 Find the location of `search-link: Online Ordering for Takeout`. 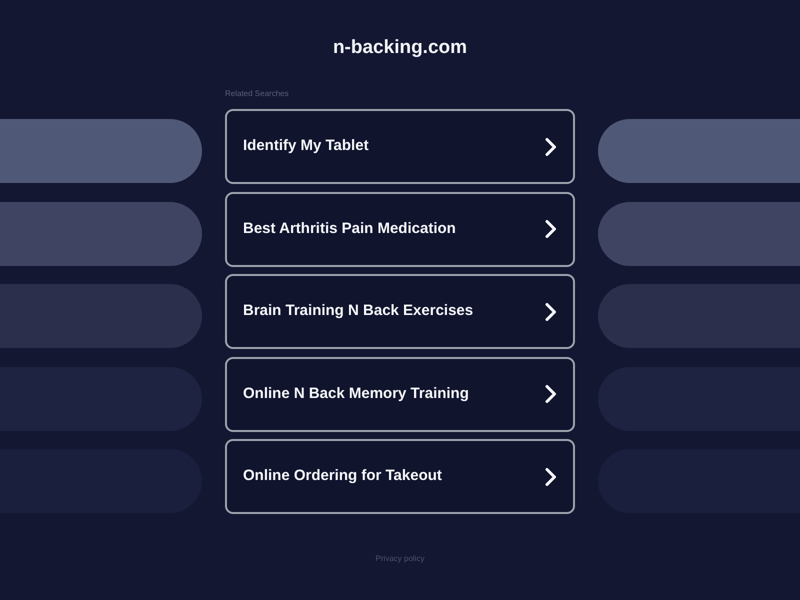

search-link: Online Ordering for Takeout is located at coordinates (400, 476).